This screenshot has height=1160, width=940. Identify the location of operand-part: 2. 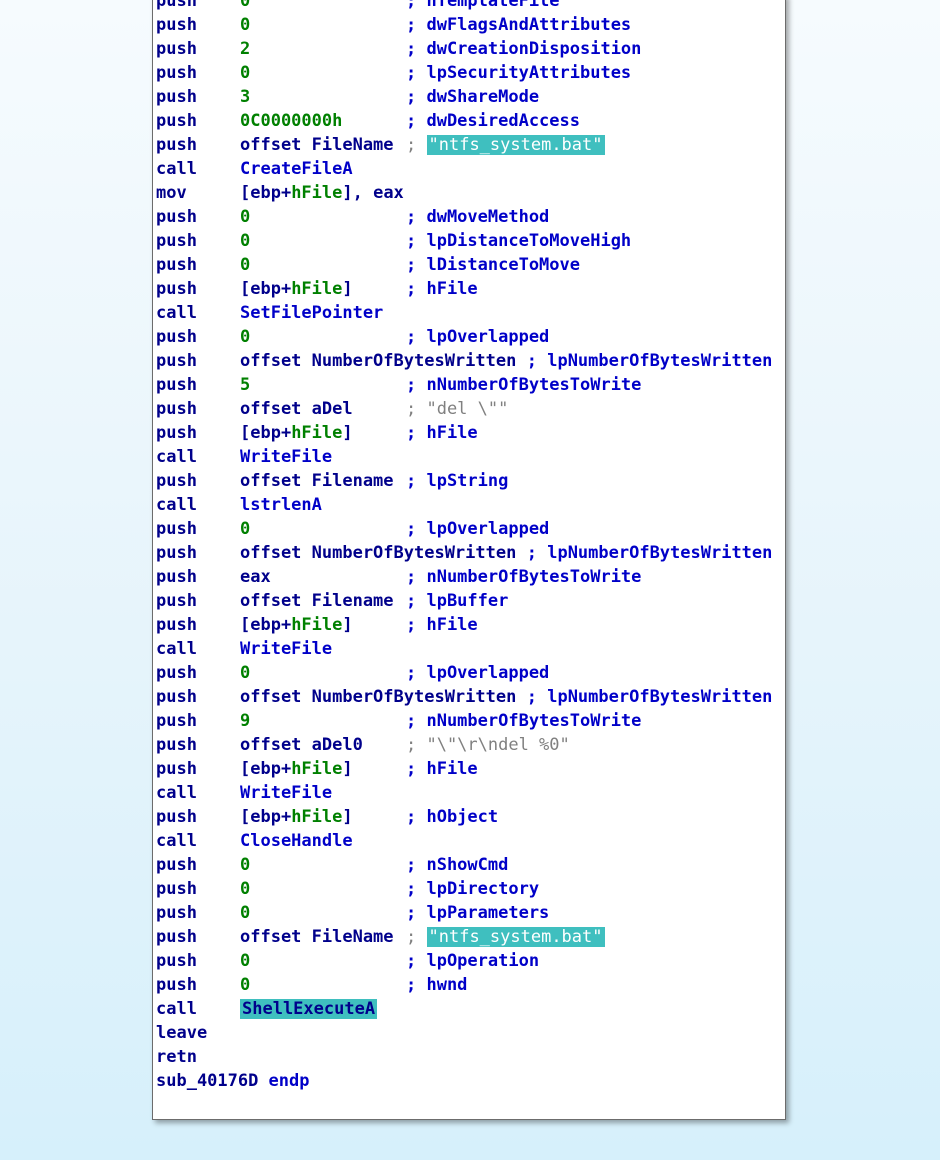
(245, 49).